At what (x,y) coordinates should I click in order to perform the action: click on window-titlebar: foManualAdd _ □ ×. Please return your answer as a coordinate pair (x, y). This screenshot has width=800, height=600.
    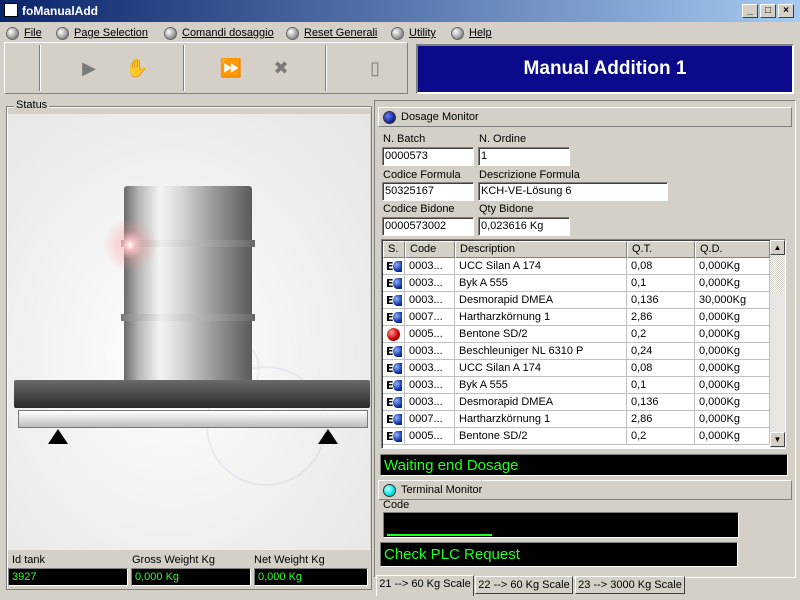
    Looking at the image, I should click on (400, 11).